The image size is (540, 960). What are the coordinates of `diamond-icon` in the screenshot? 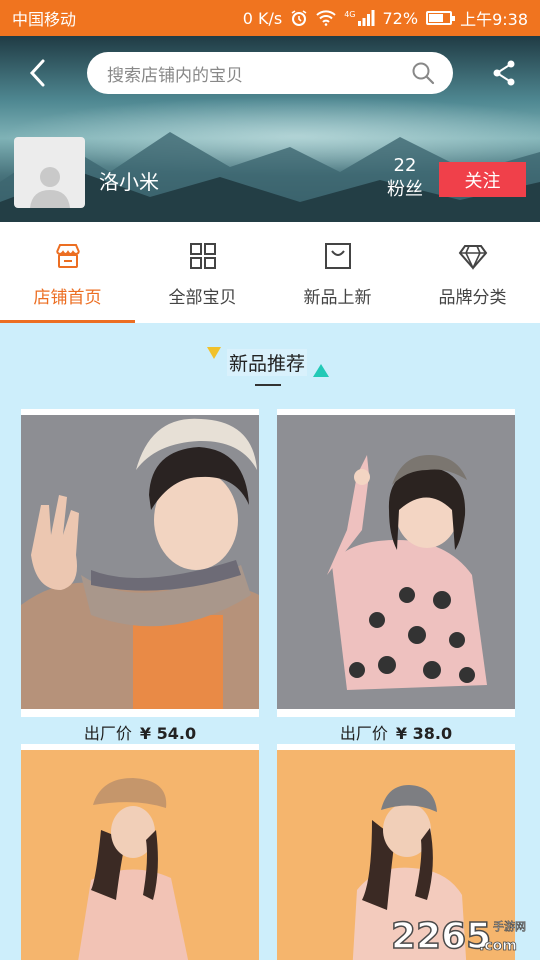 It's located at (472, 257).